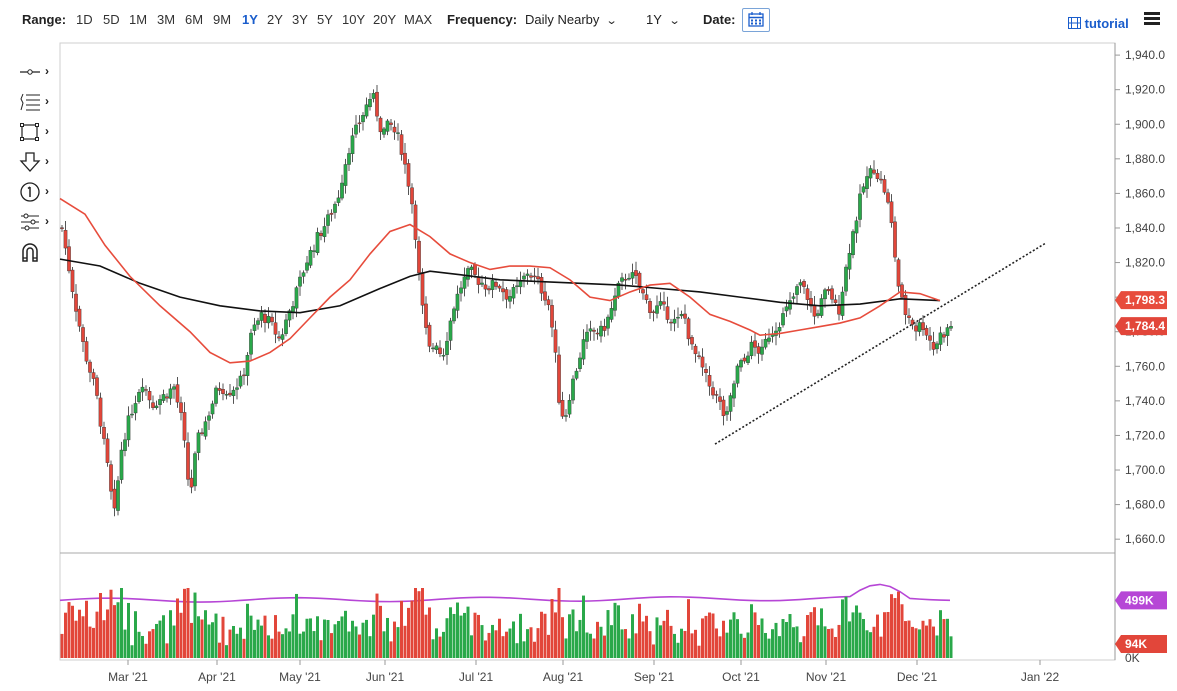  What do you see at coordinates (418, 19) in the screenshot?
I see `range-max: MAX` at bounding box center [418, 19].